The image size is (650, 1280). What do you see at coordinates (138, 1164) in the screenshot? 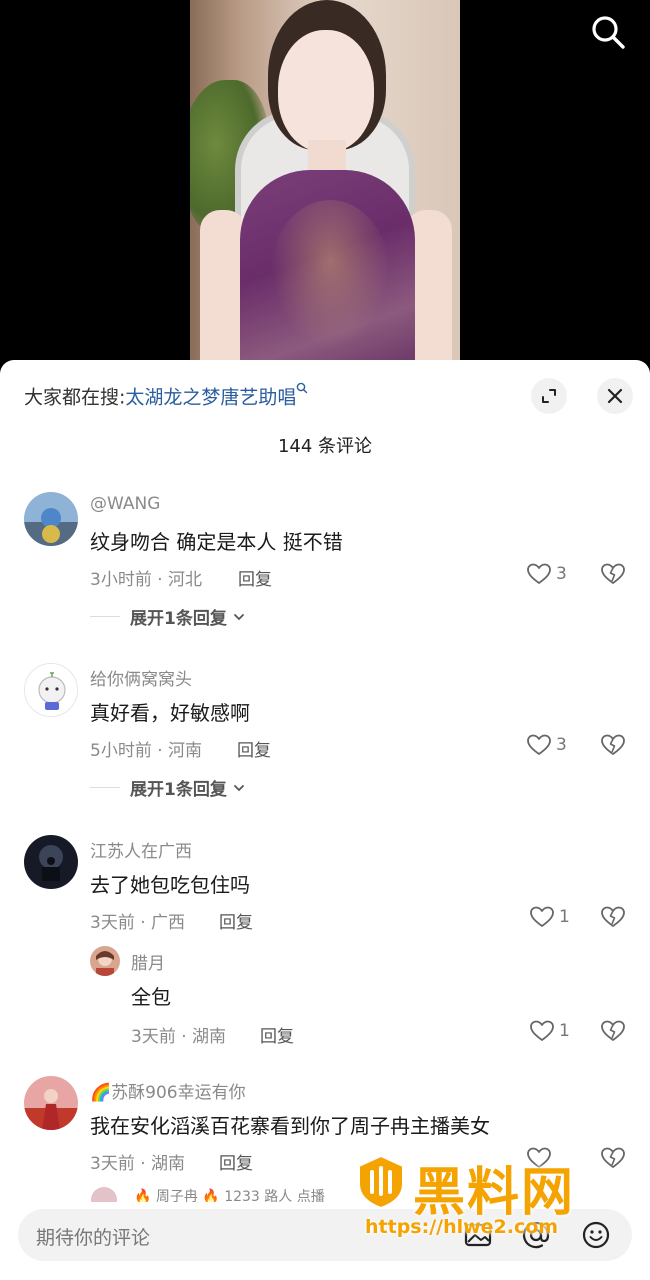
I see `comment-meta: 3天前 · 湖南` at bounding box center [138, 1164].